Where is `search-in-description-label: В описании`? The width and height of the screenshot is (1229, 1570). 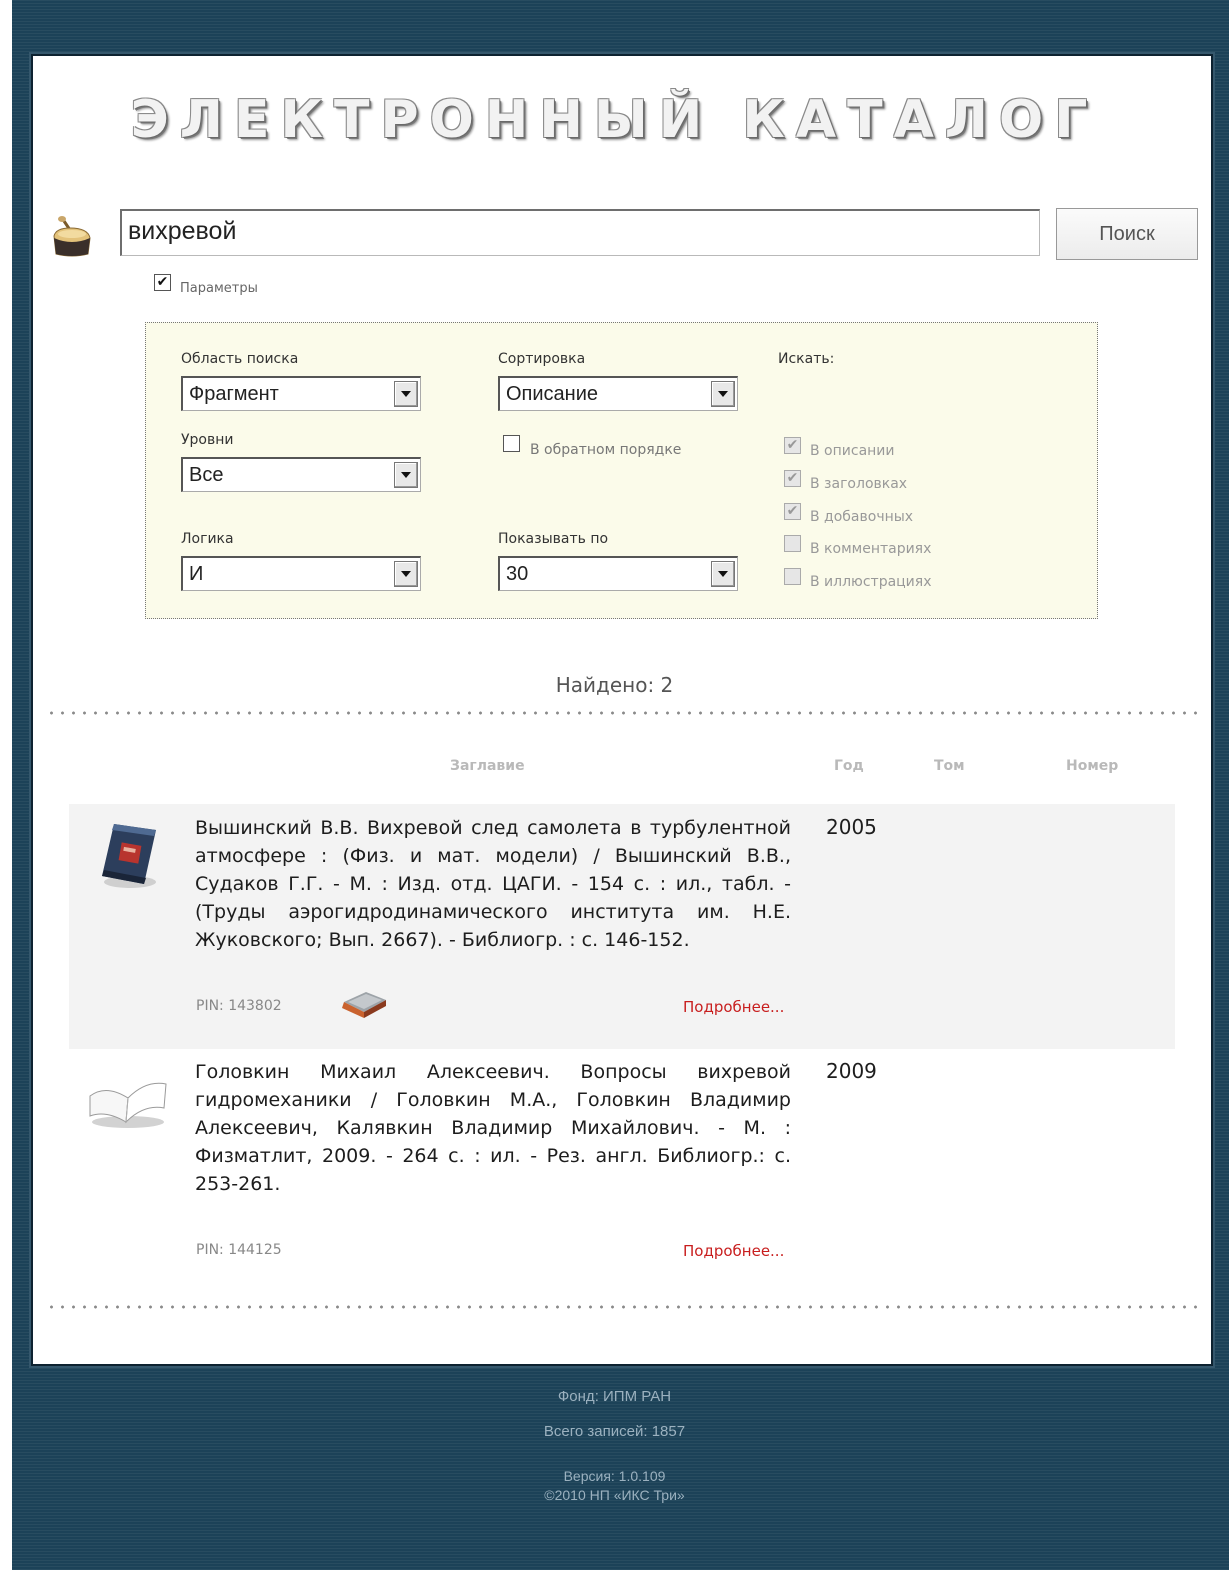
search-in-description-label: В описании is located at coordinates (852, 451).